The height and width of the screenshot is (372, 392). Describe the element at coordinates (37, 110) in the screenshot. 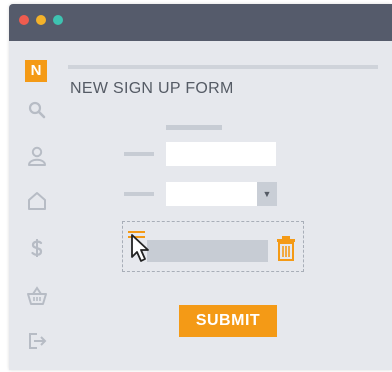

I see `search-icon` at that location.